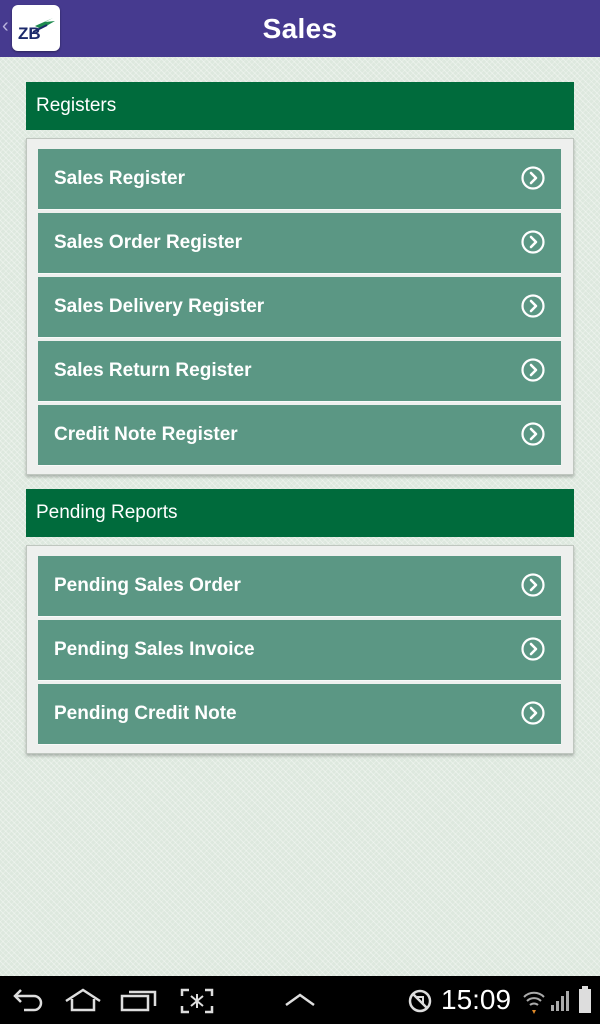 This screenshot has height=1024, width=600. I want to click on menu-item-sales-delivery-register: Sales Delivery Register, so click(299, 307).